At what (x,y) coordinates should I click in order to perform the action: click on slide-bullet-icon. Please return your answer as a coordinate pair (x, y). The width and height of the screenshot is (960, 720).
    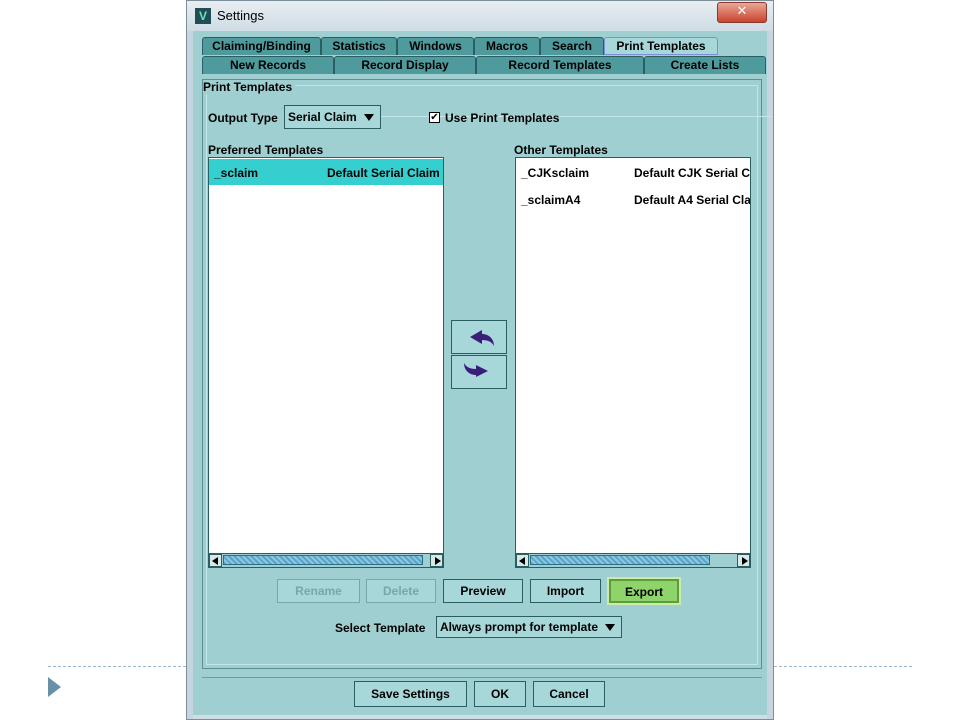
    Looking at the image, I should click on (54, 687).